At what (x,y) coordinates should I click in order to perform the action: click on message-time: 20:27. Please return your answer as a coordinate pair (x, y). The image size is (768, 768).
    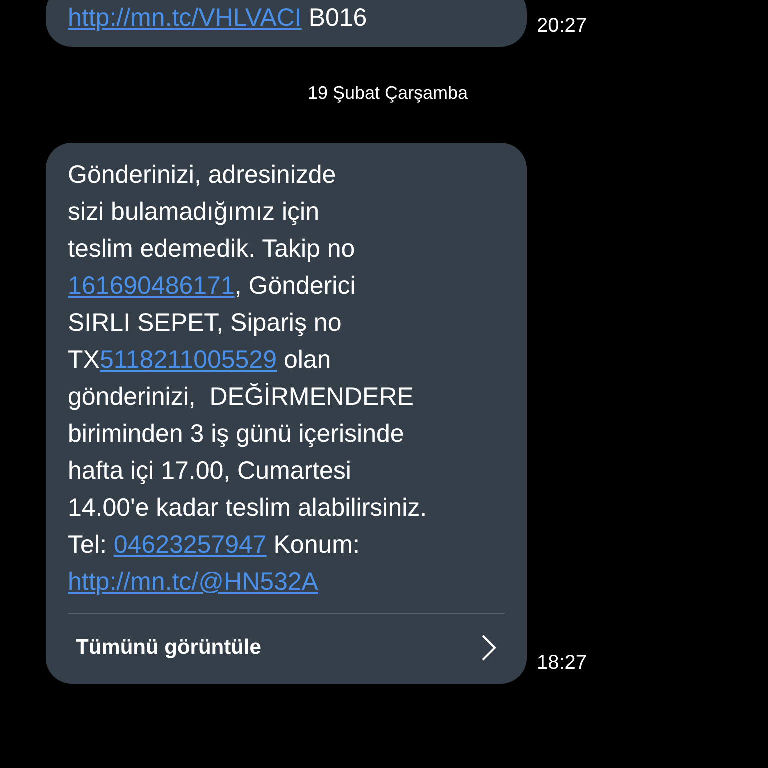
    Looking at the image, I should click on (562, 26).